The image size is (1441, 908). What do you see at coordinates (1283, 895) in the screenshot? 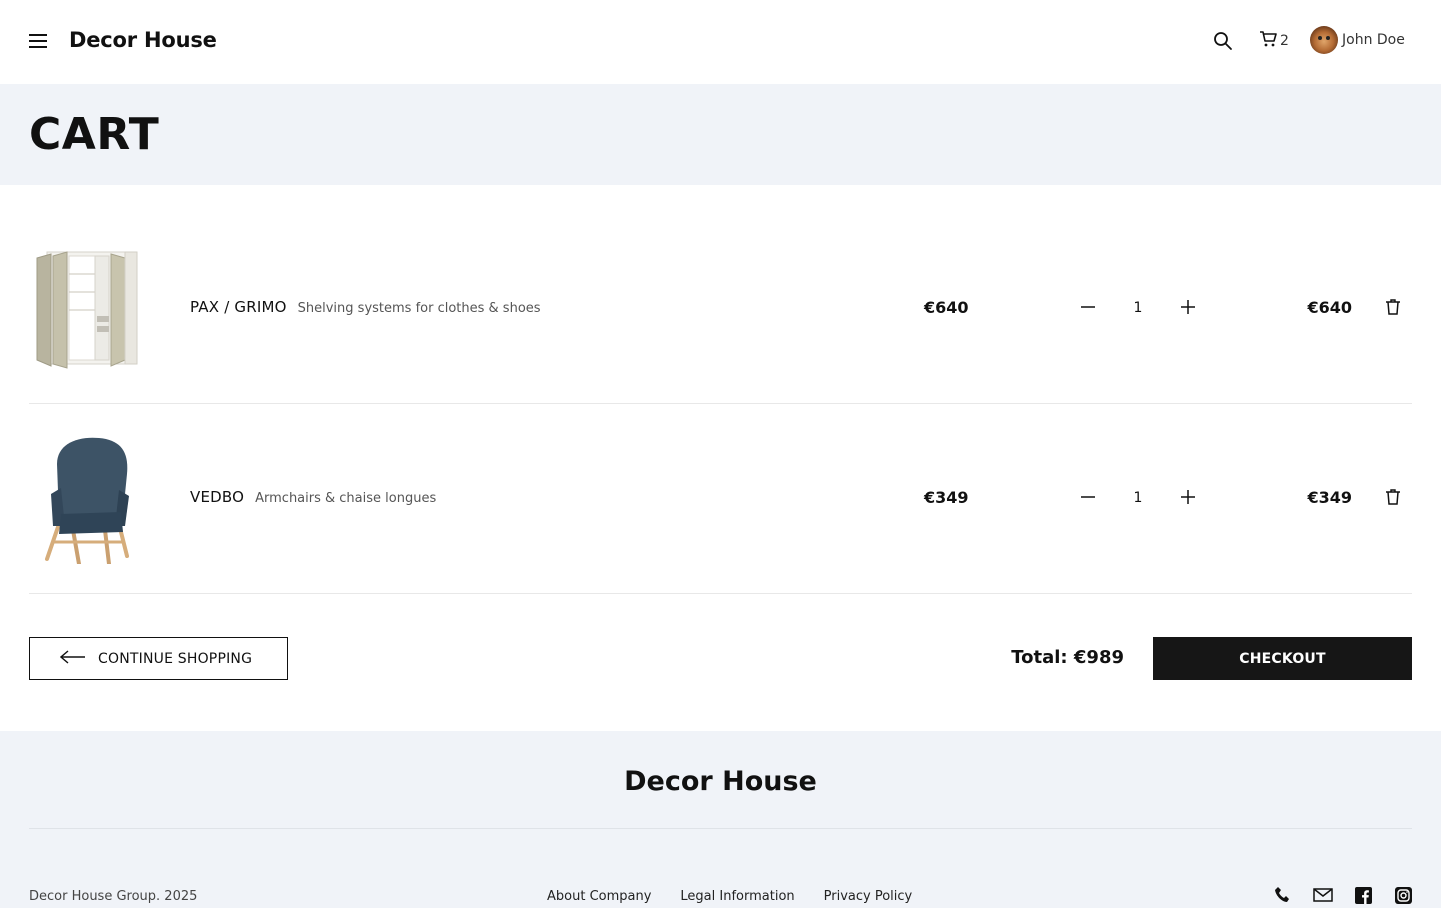
I see `phone-icon` at bounding box center [1283, 895].